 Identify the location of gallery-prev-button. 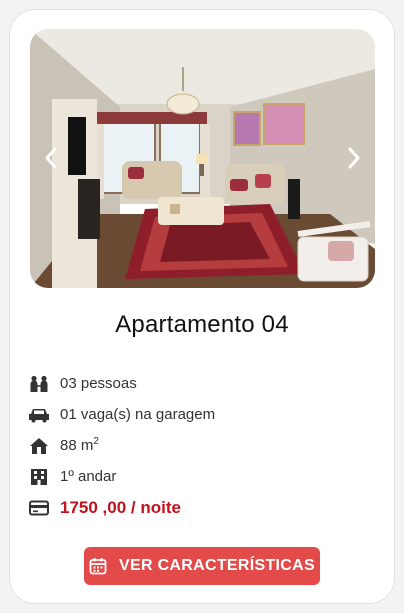
(51, 158).